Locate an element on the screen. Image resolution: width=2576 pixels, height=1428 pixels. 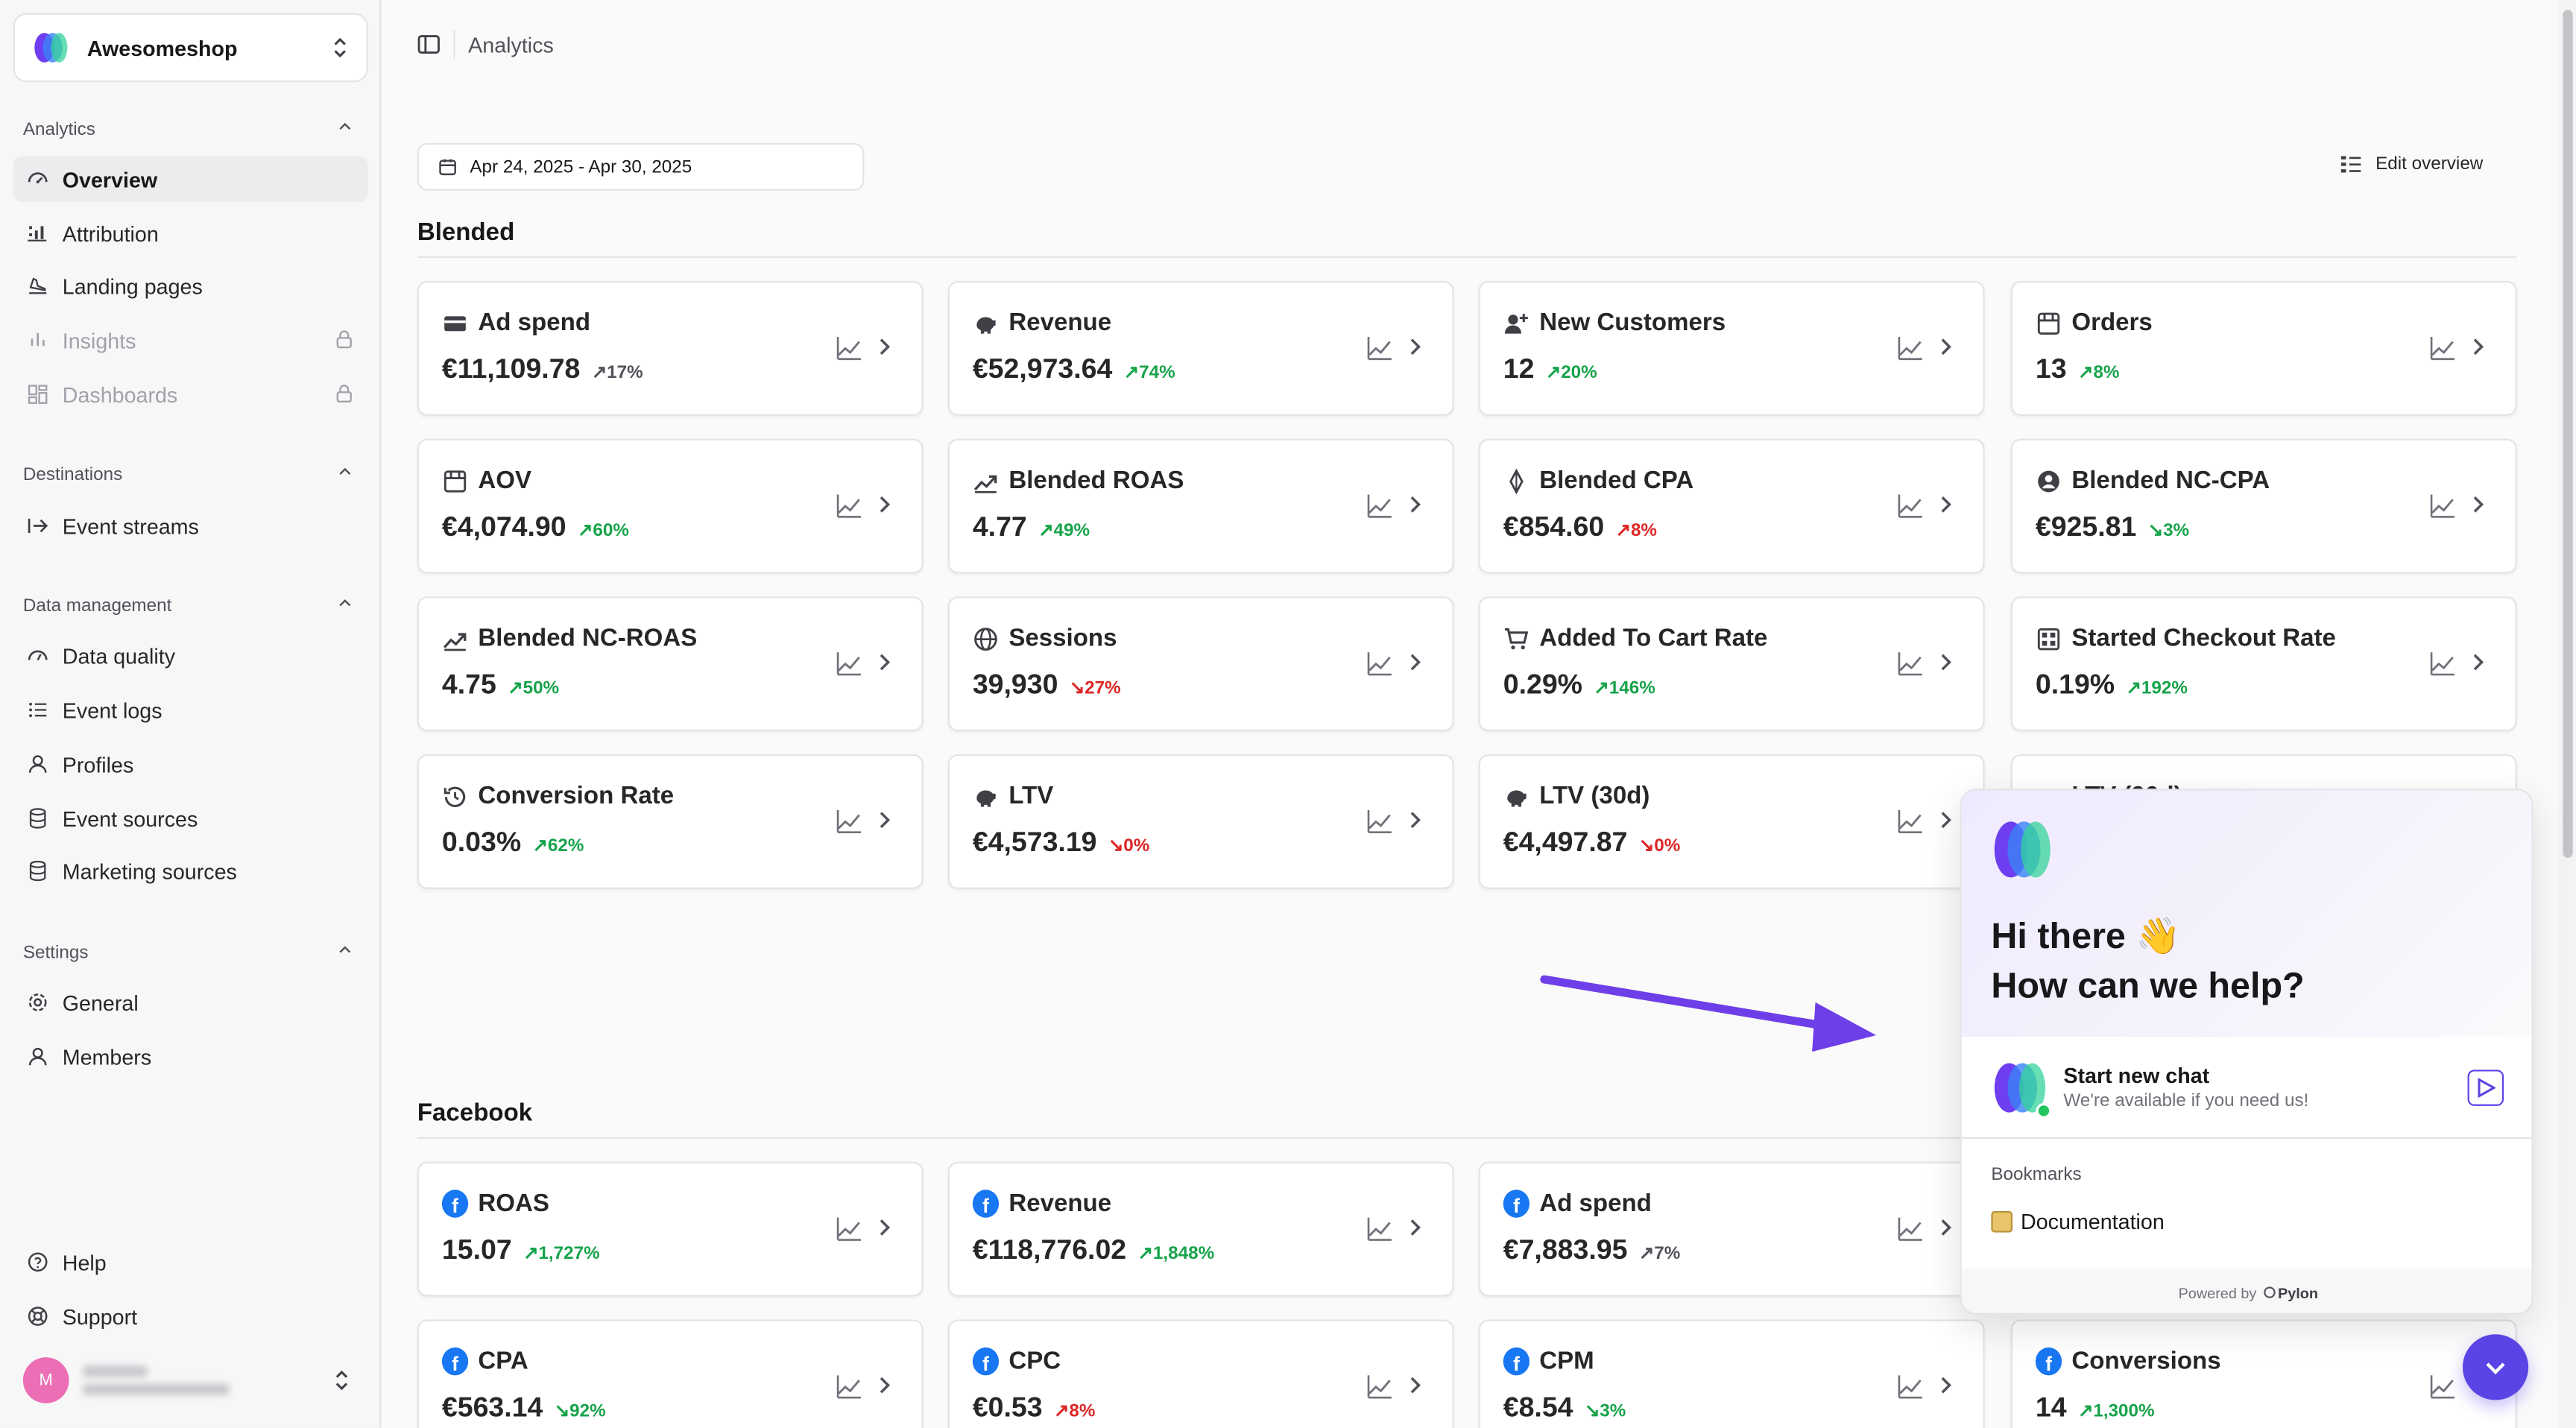
metric-card: New Customers 12 ↗20% is located at coordinates (1731, 348).